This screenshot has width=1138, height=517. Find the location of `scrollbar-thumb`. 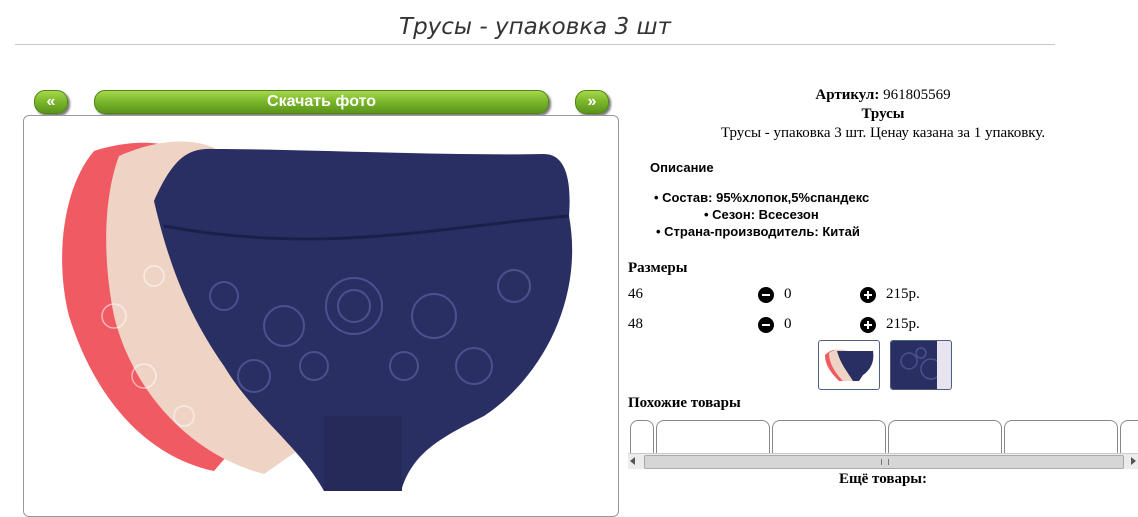

scrollbar-thumb is located at coordinates (884, 462).